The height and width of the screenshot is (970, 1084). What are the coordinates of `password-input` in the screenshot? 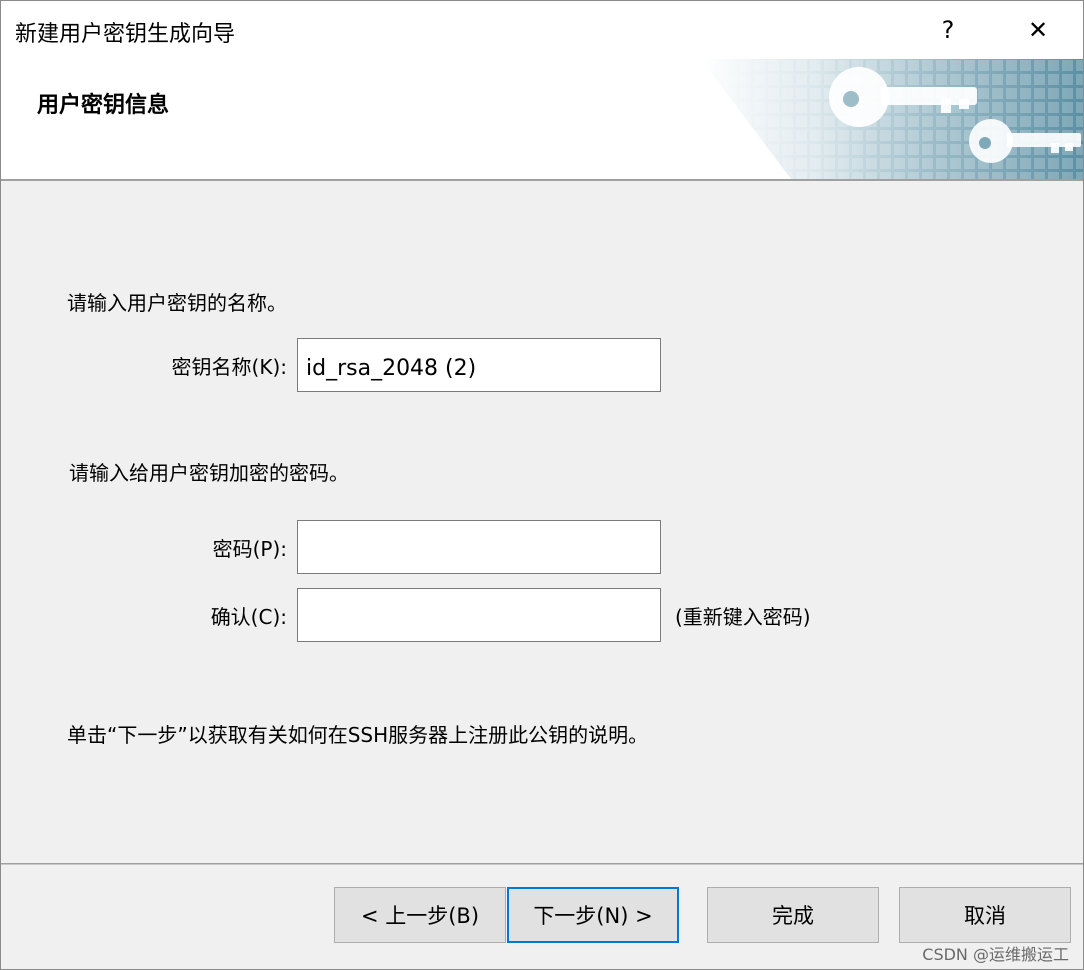 It's located at (479, 547).